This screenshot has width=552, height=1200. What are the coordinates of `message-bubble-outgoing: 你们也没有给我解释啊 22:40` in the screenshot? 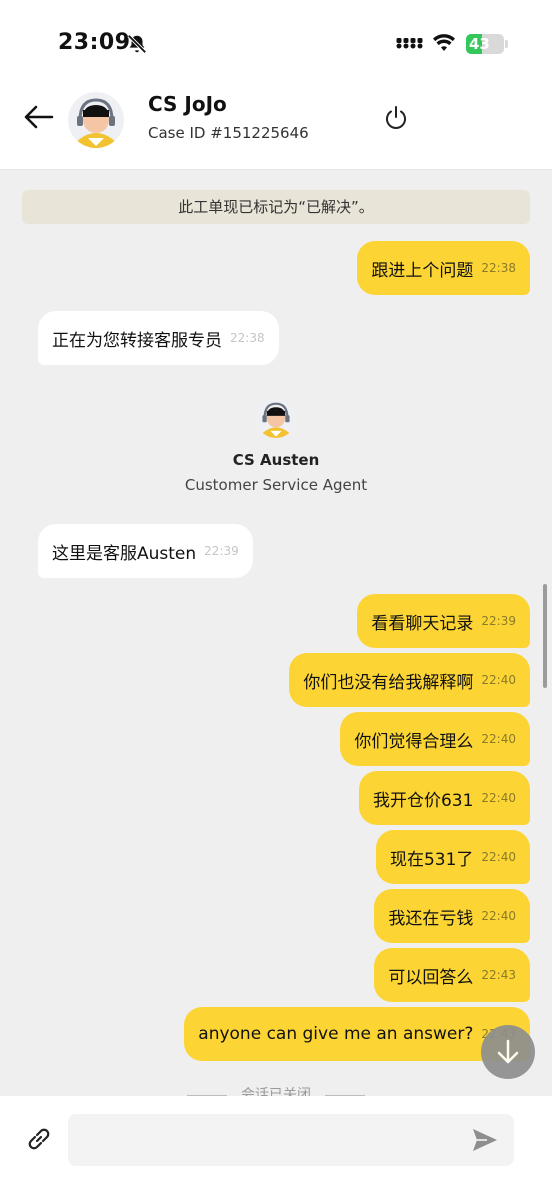 It's located at (409, 680).